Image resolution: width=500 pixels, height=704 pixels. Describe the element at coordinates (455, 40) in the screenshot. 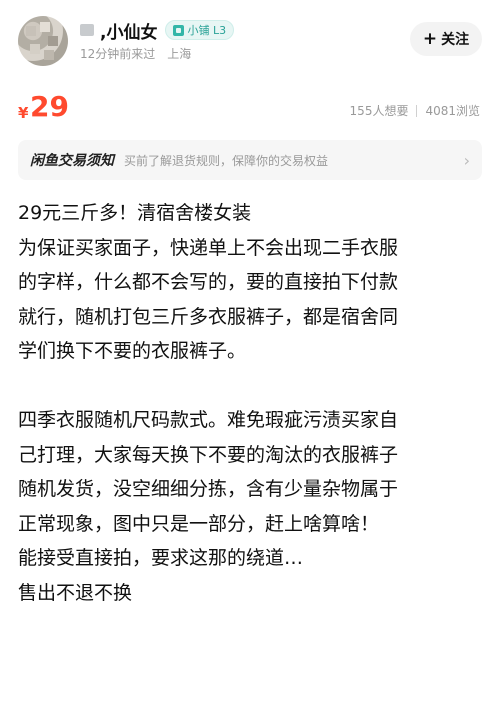

I see `follow-label: 关注` at that location.